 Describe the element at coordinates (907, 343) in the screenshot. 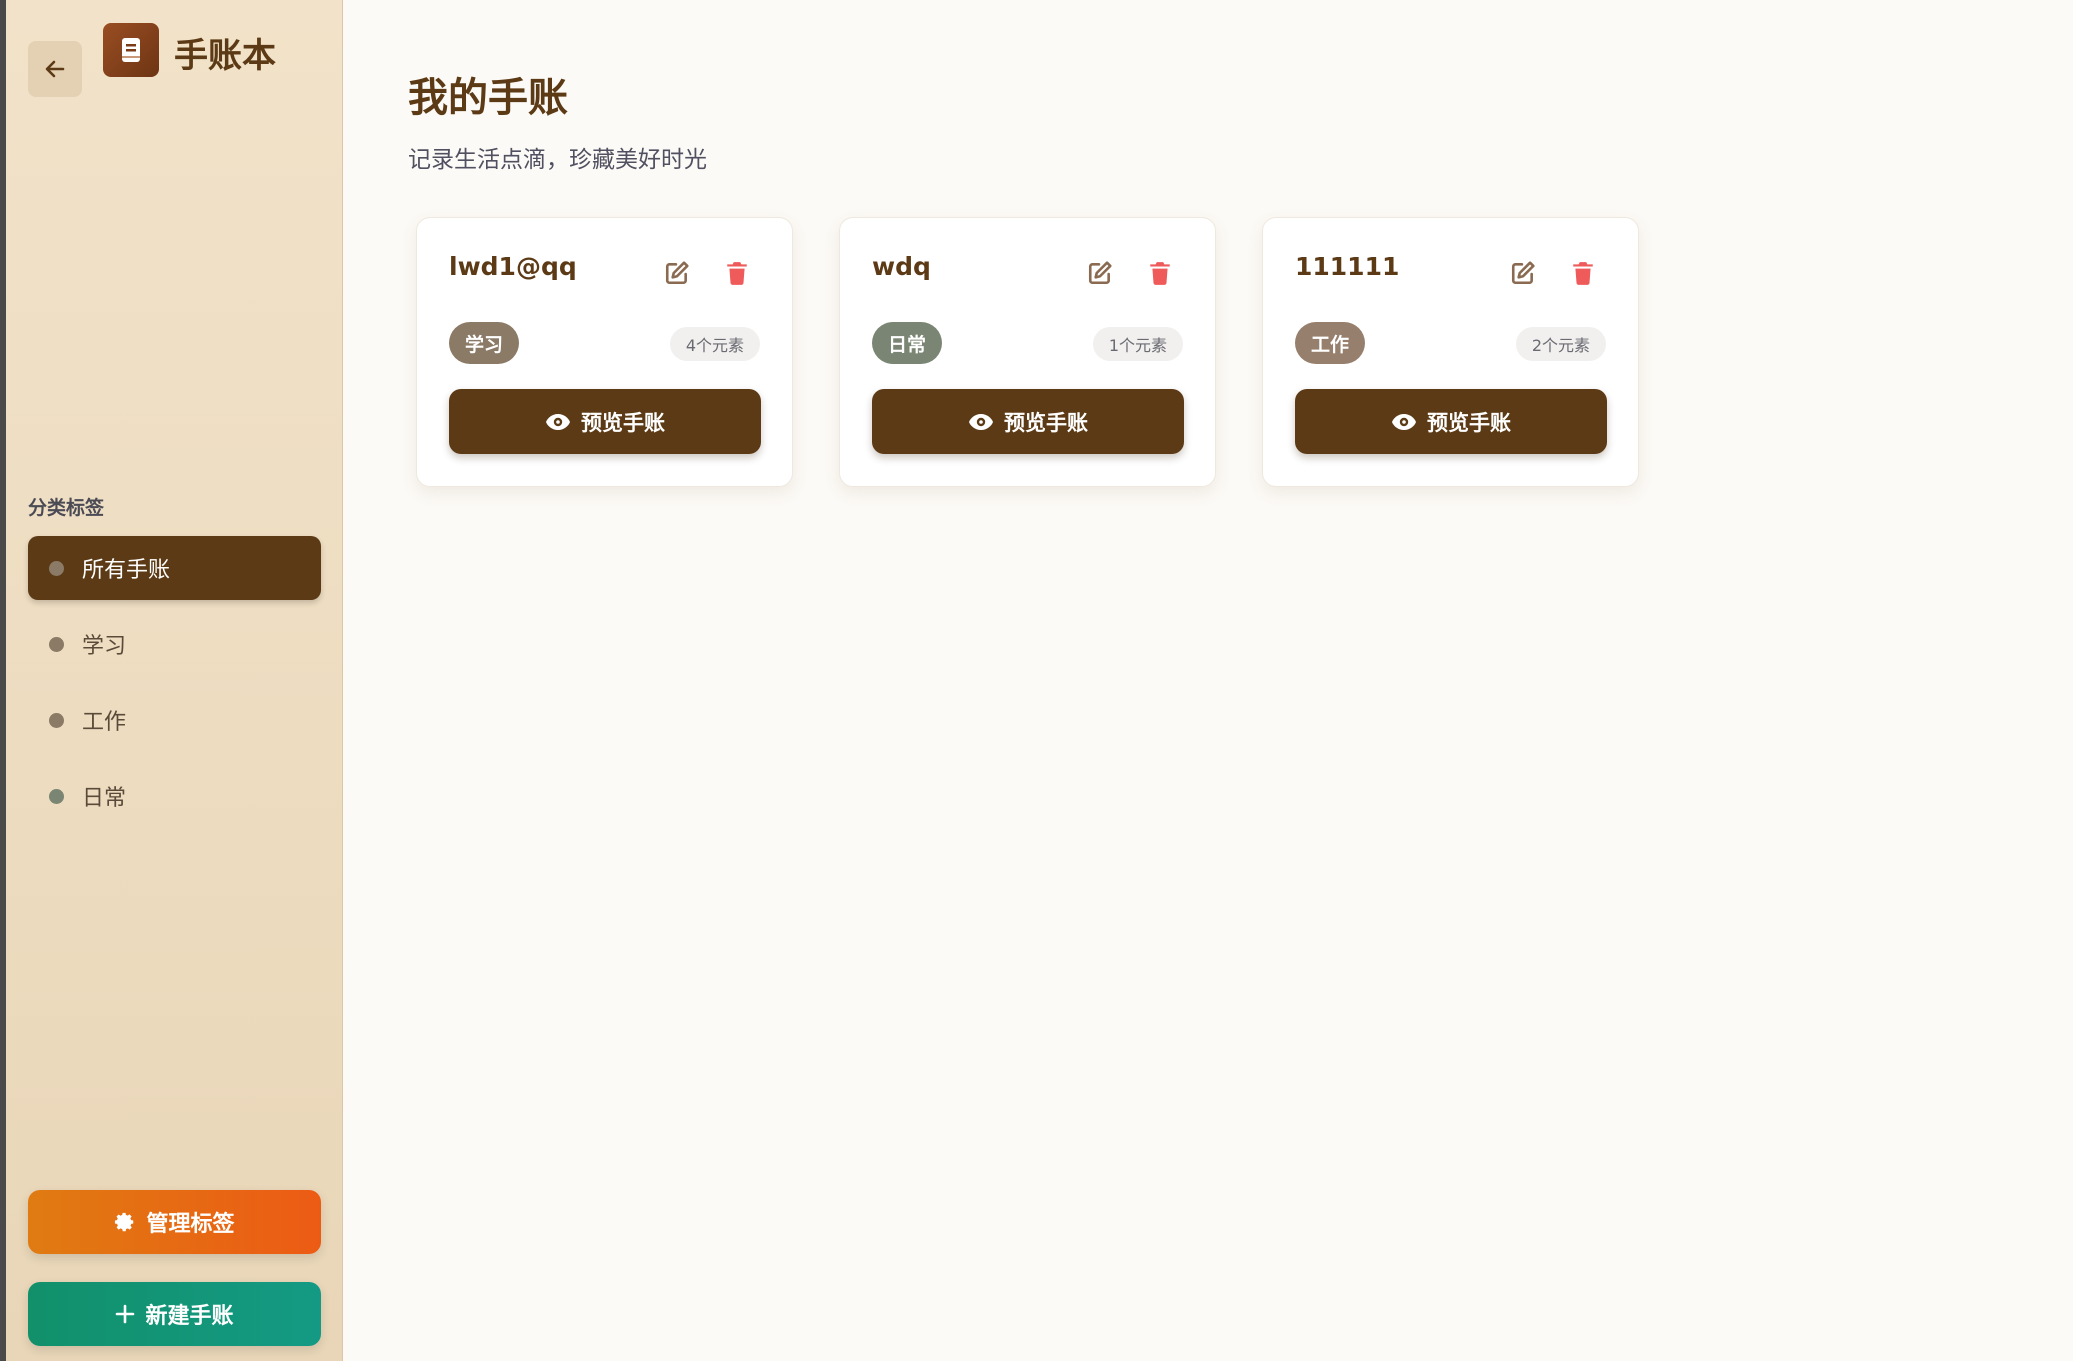

I see `journal-tag-badge: 日常` at that location.